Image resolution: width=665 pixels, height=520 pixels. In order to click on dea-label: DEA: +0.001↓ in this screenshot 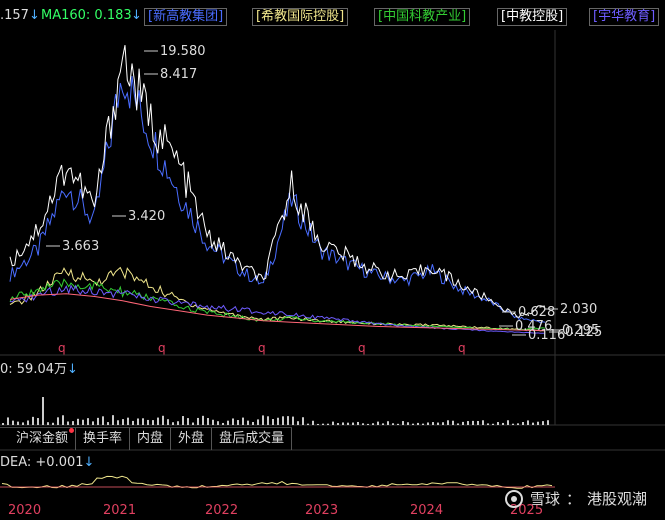, I will do `click(47, 462)`.